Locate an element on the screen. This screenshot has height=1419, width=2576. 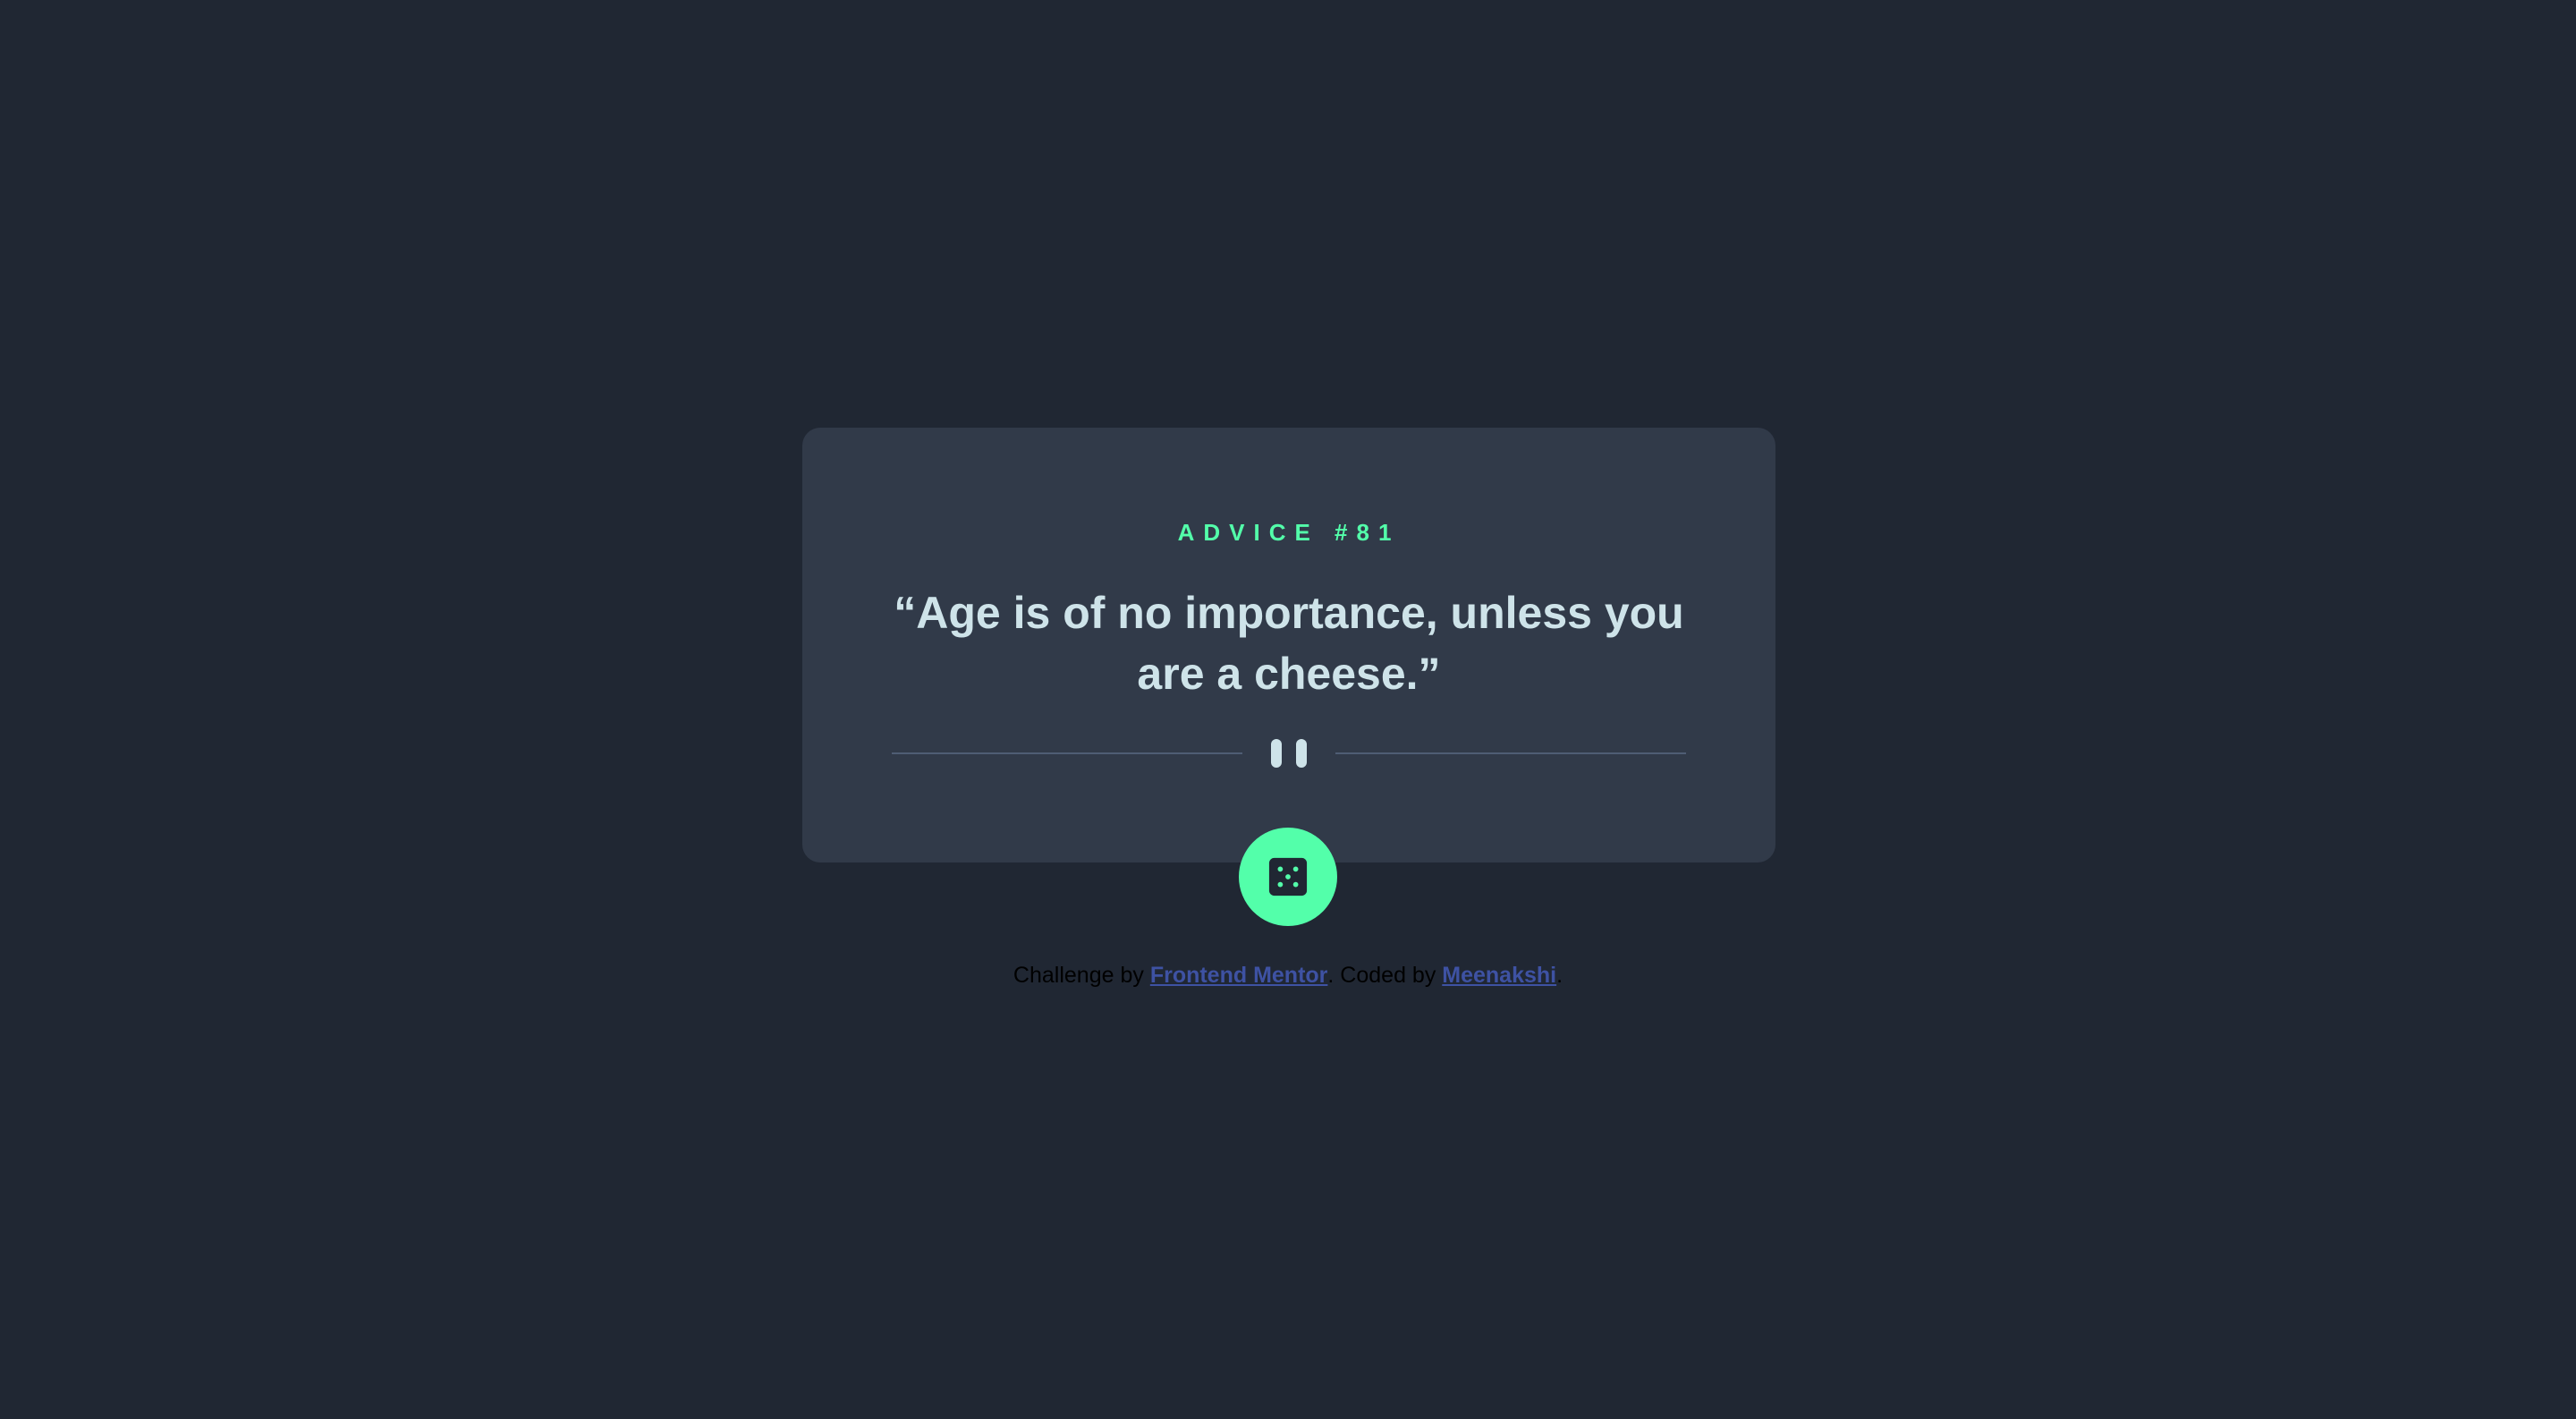
pause-bar-left is located at coordinates (1276, 753).